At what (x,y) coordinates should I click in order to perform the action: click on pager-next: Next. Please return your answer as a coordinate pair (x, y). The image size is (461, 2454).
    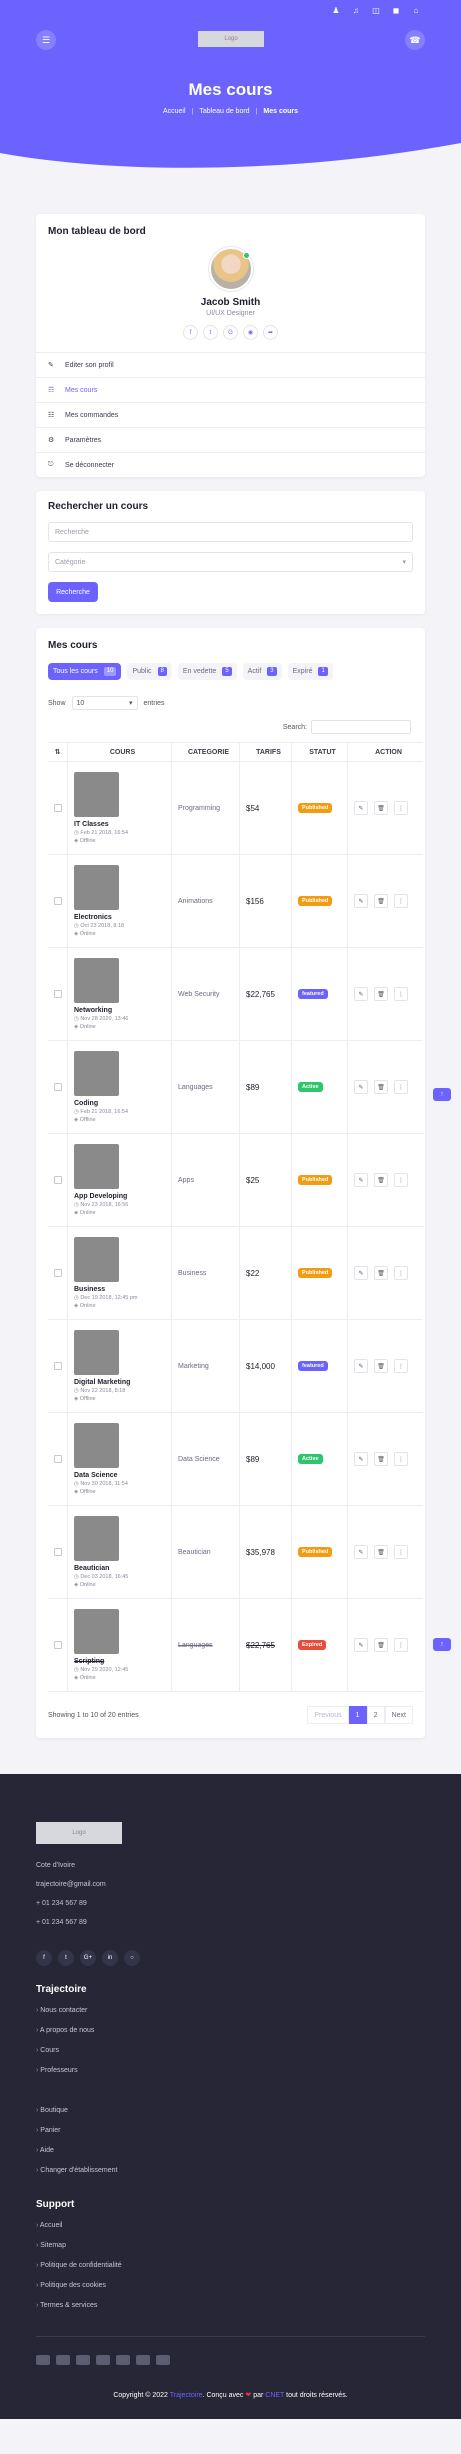
    Looking at the image, I should click on (398, 1715).